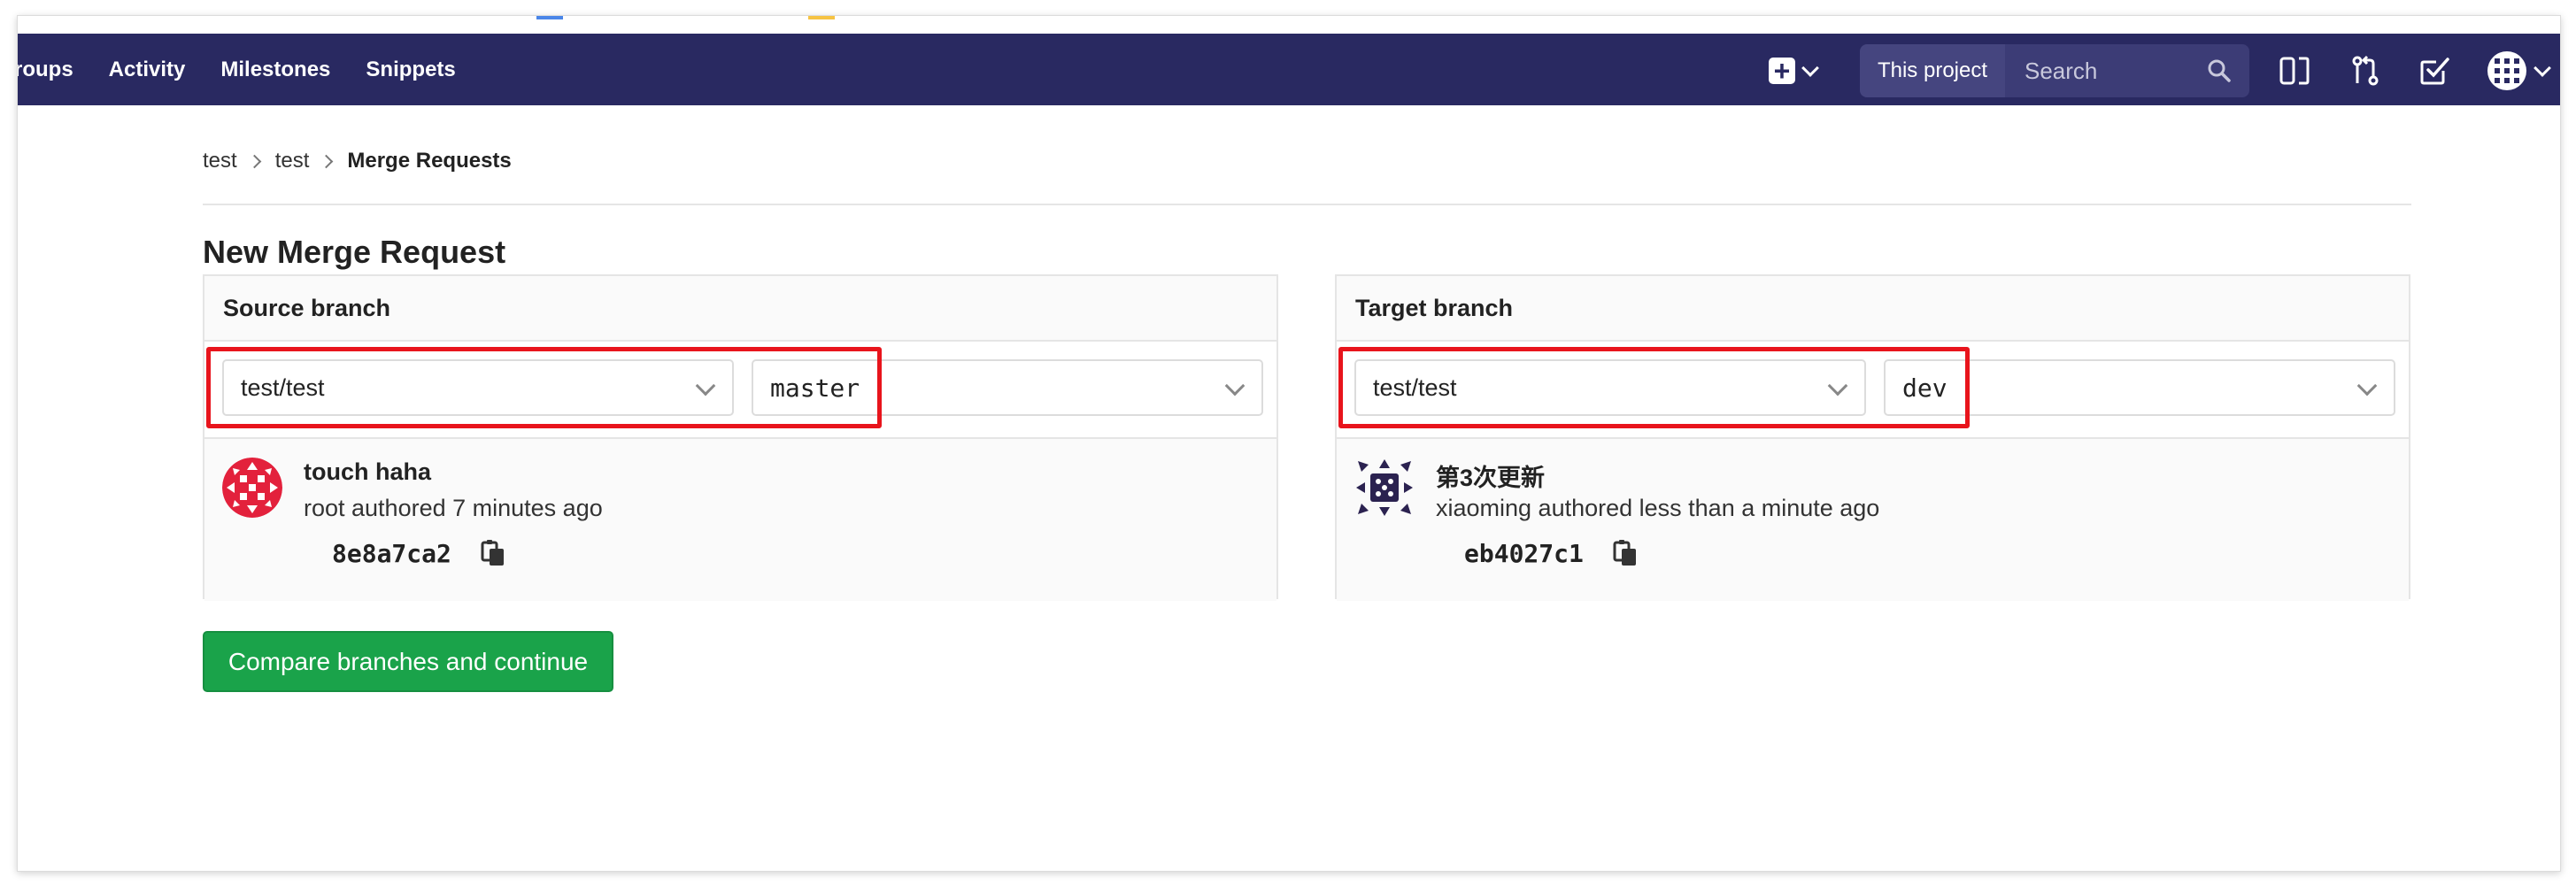  I want to click on nav-links: roups Activity Milestones Snippets, so click(254, 69).